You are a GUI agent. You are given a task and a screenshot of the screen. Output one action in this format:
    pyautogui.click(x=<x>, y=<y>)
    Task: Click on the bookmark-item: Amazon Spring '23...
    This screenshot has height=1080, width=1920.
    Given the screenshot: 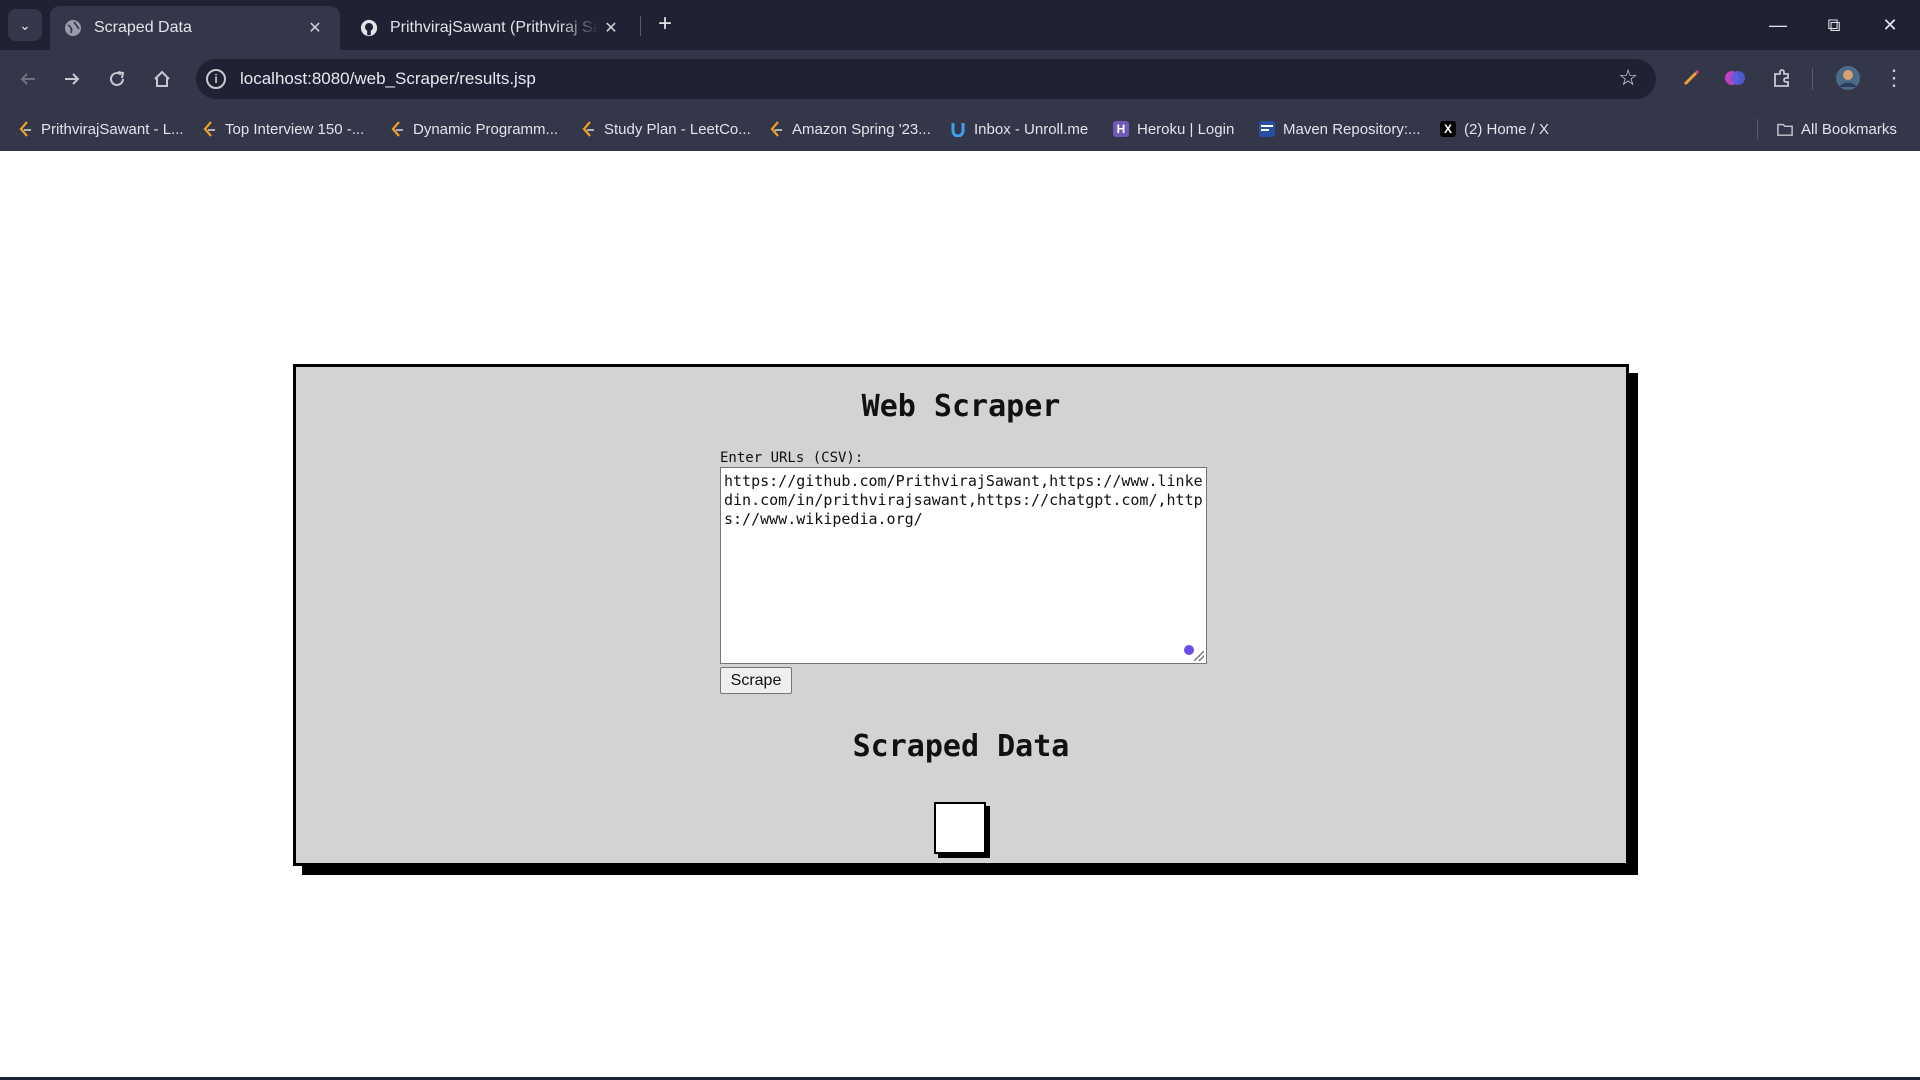 What is the action you would take?
    pyautogui.click(x=849, y=129)
    